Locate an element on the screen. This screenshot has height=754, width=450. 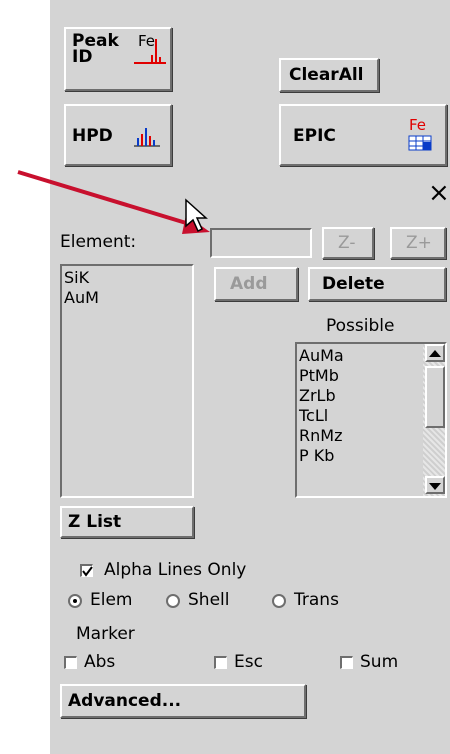
sum-label: Sum is located at coordinates (379, 662).